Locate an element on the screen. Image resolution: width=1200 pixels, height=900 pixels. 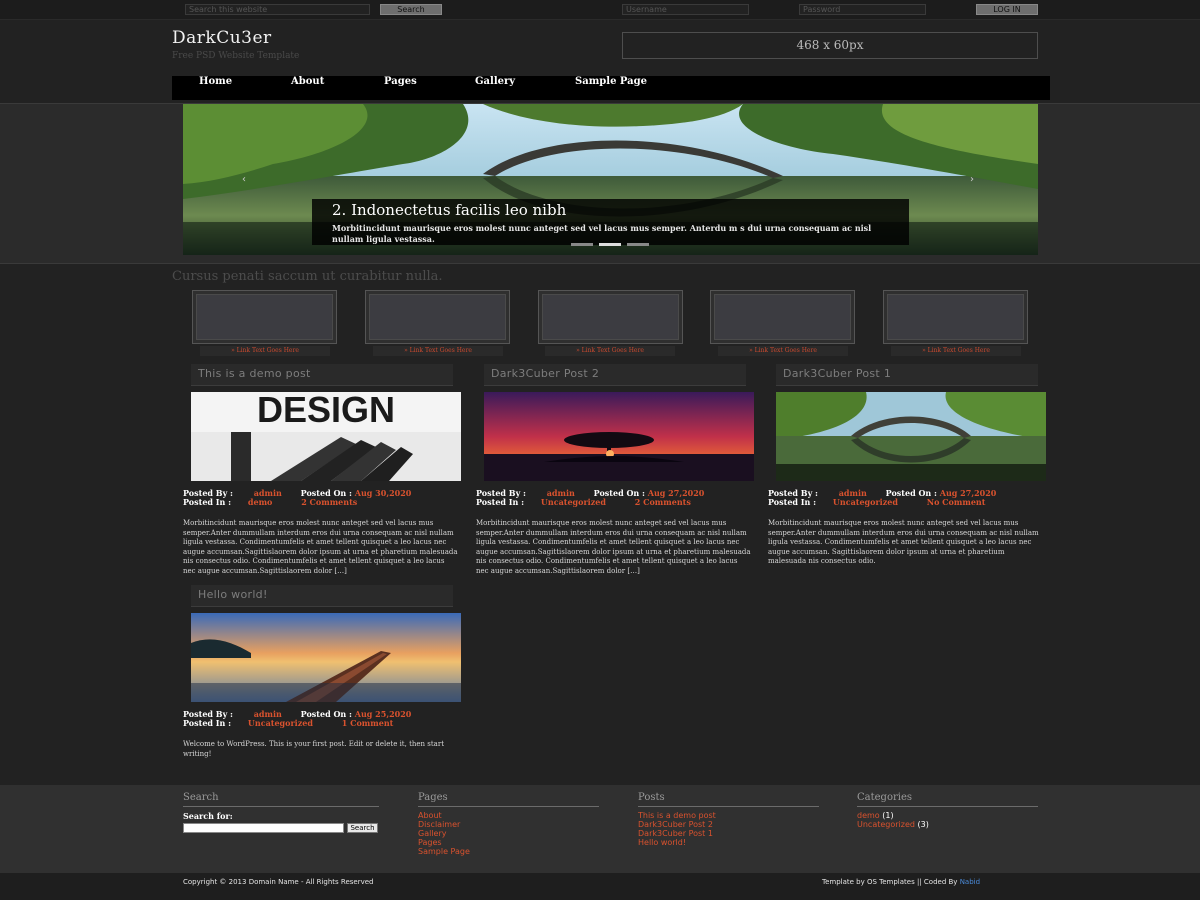
main-nav: Home About Pages Gallery Sample Page is located at coordinates (611, 88).